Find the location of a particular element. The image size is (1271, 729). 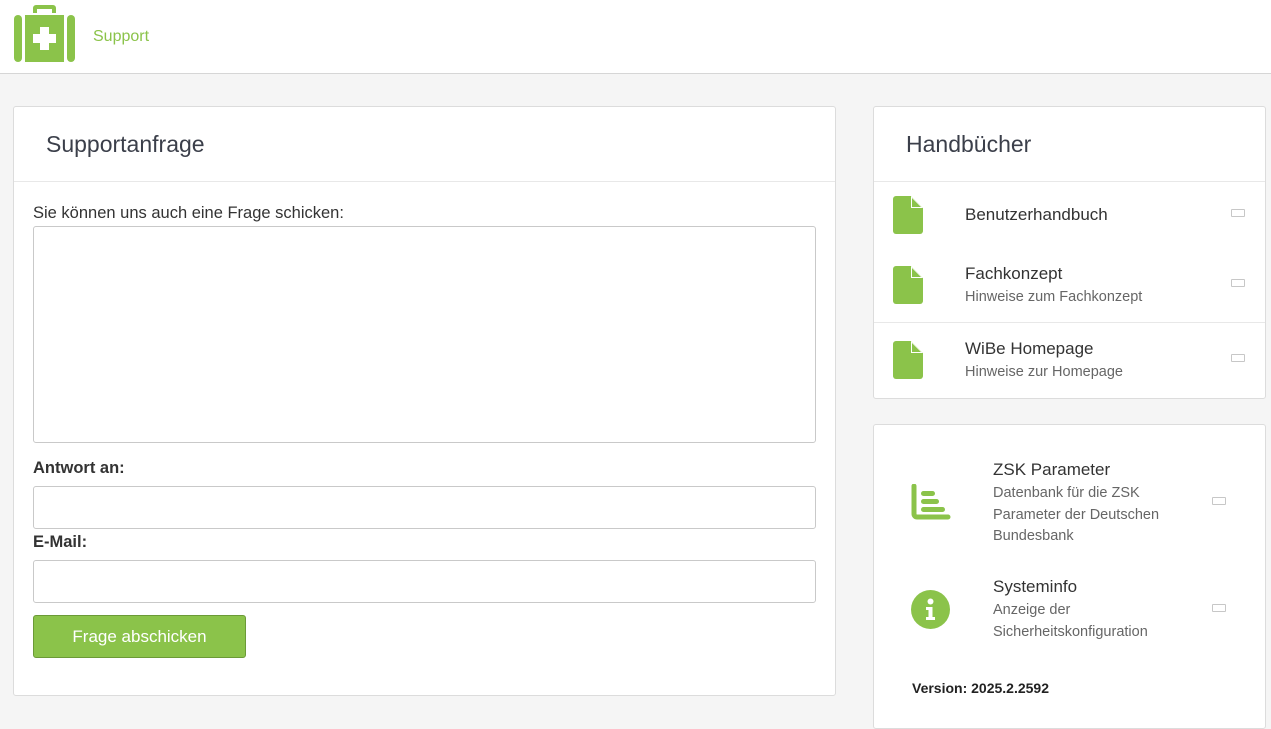

question-label: Sie können uns auch eine Frage schicken: is located at coordinates (188, 213).